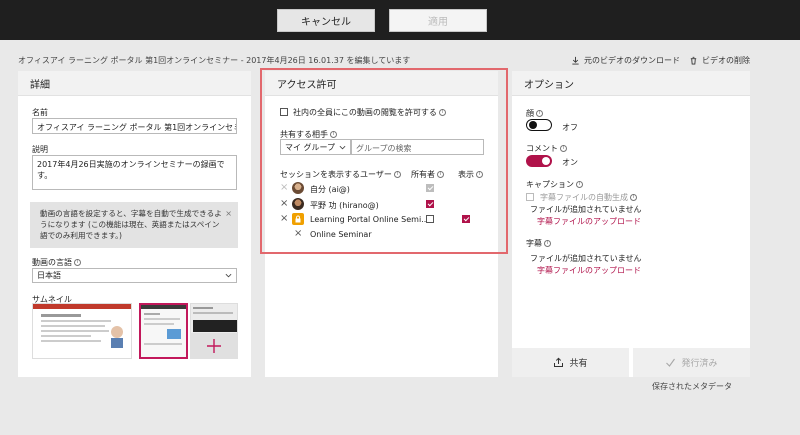 The width and height of the screenshot is (800, 435). I want to click on caption-no-file: ファイルが追加されていません, so click(586, 209).